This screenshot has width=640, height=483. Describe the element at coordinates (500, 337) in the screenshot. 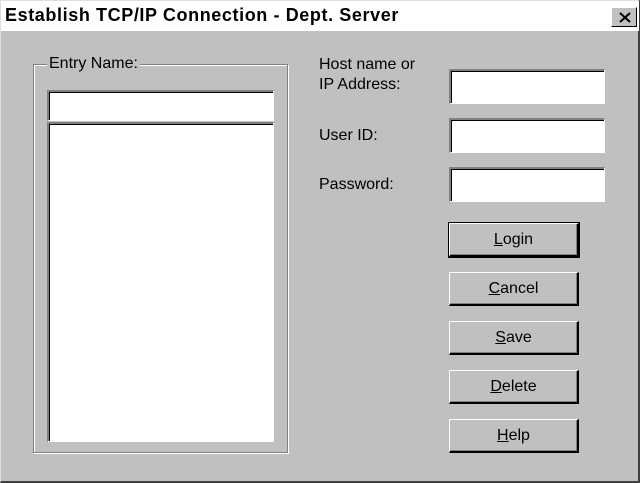

I see `save-accel: S` at that location.